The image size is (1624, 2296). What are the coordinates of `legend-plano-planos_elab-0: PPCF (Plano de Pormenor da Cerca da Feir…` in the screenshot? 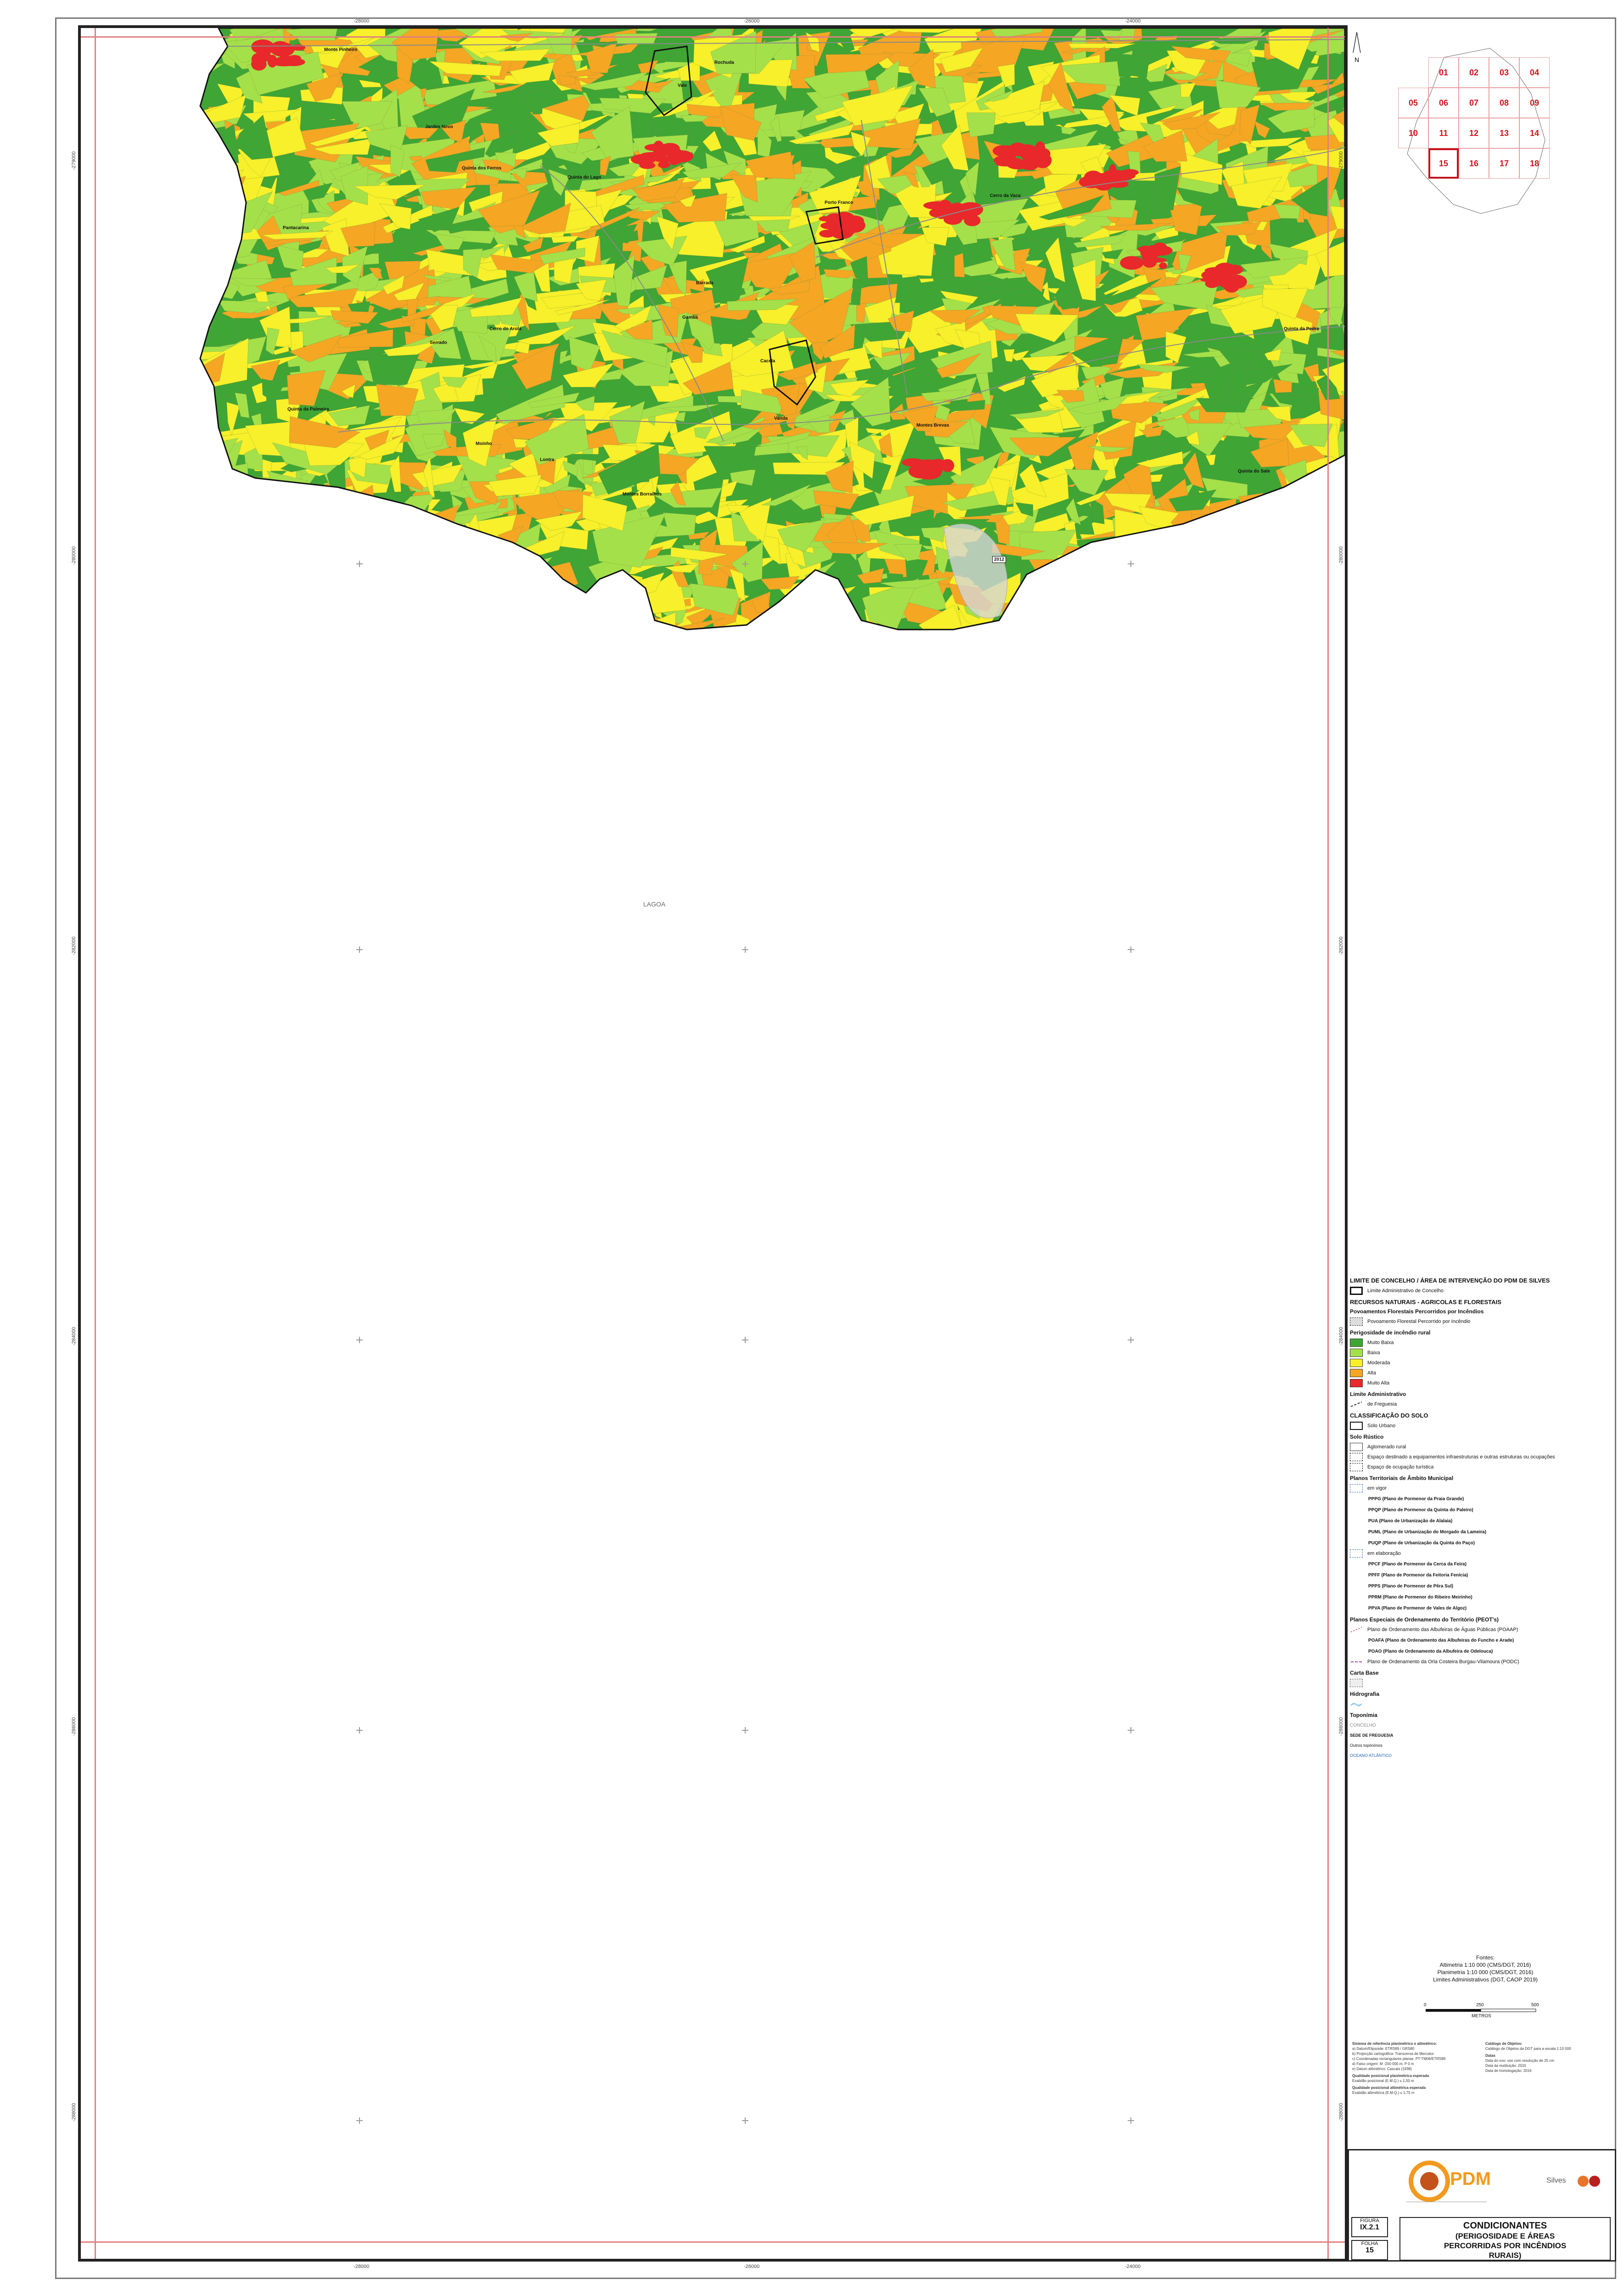 It's located at (1417, 1564).